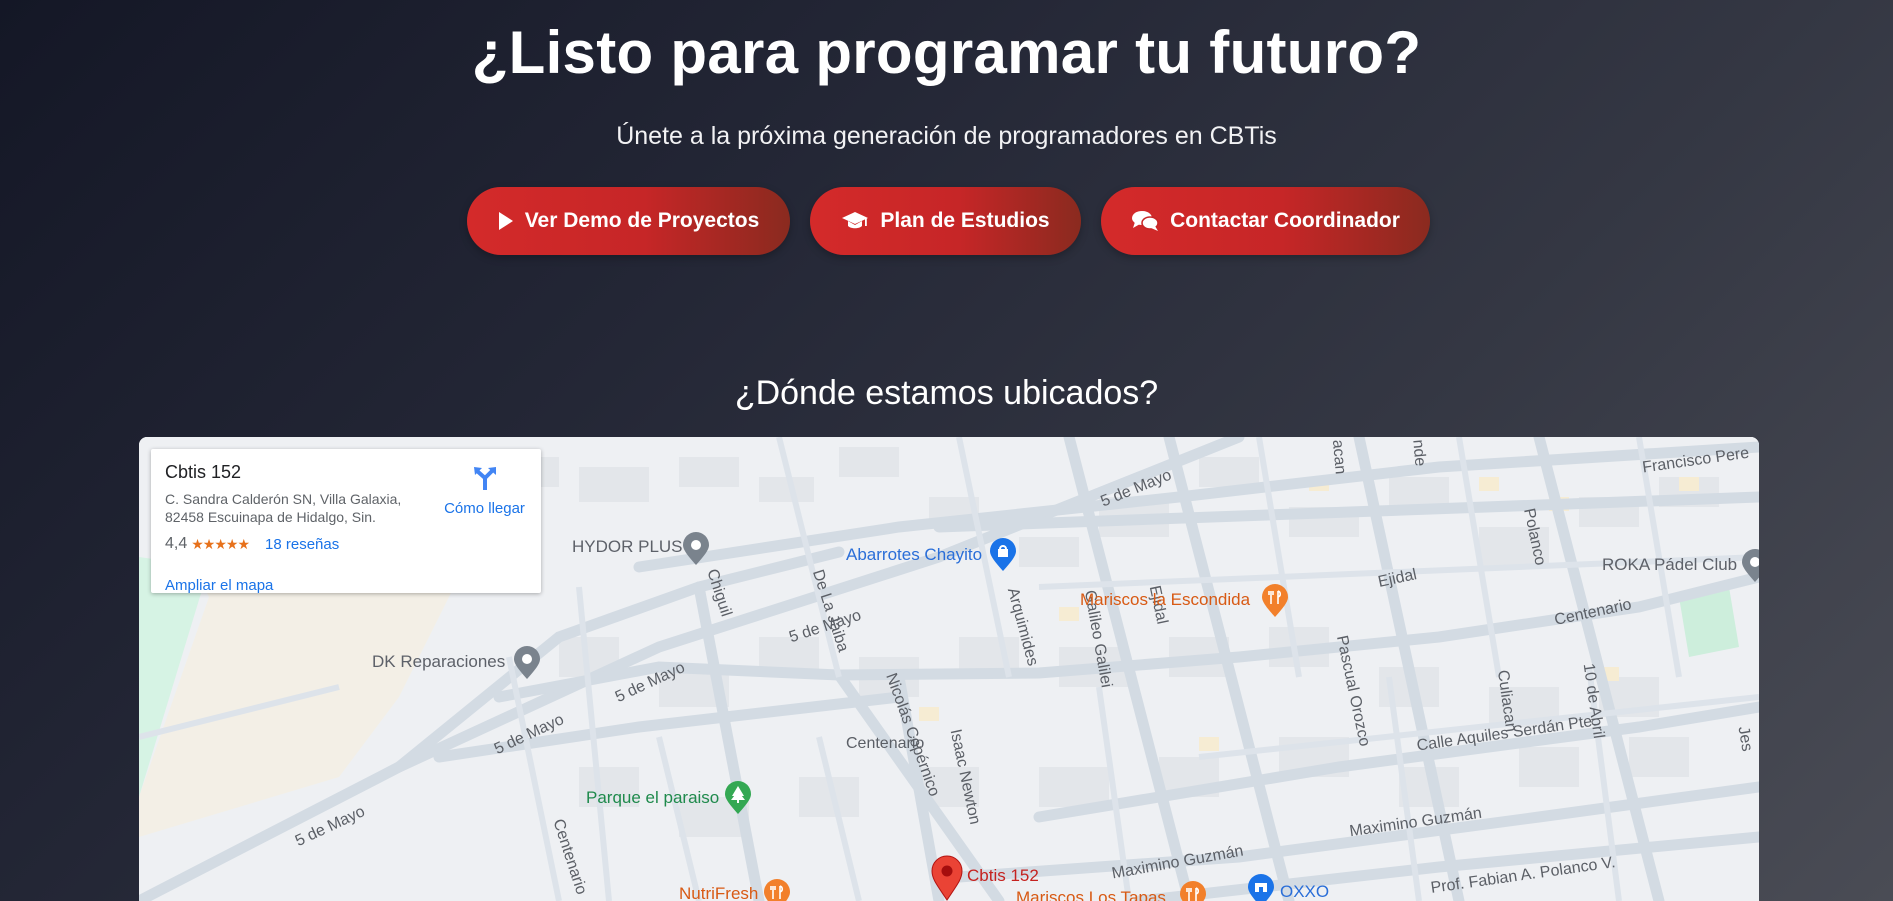 This screenshot has height=901, width=1893. What do you see at coordinates (1285, 220) in the screenshot?
I see `contact-coordinator-label: Contactar Coordinador` at bounding box center [1285, 220].